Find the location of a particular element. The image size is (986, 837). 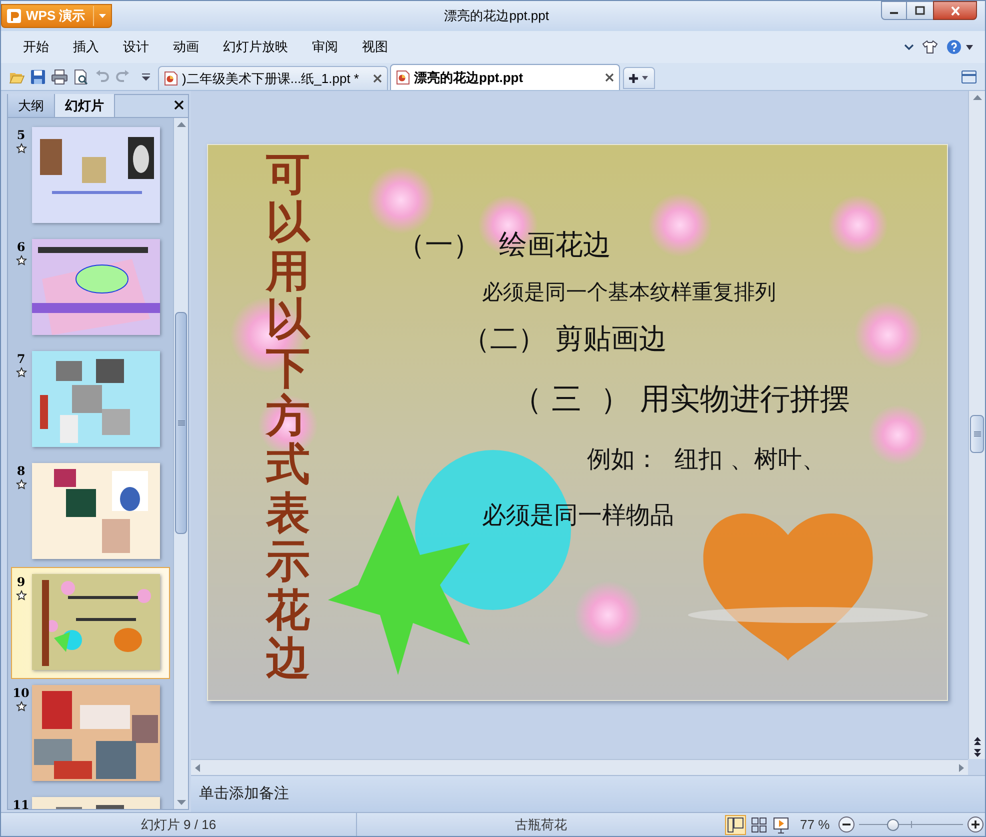

menu-item: 视图 is located at coordinates (375, 47).